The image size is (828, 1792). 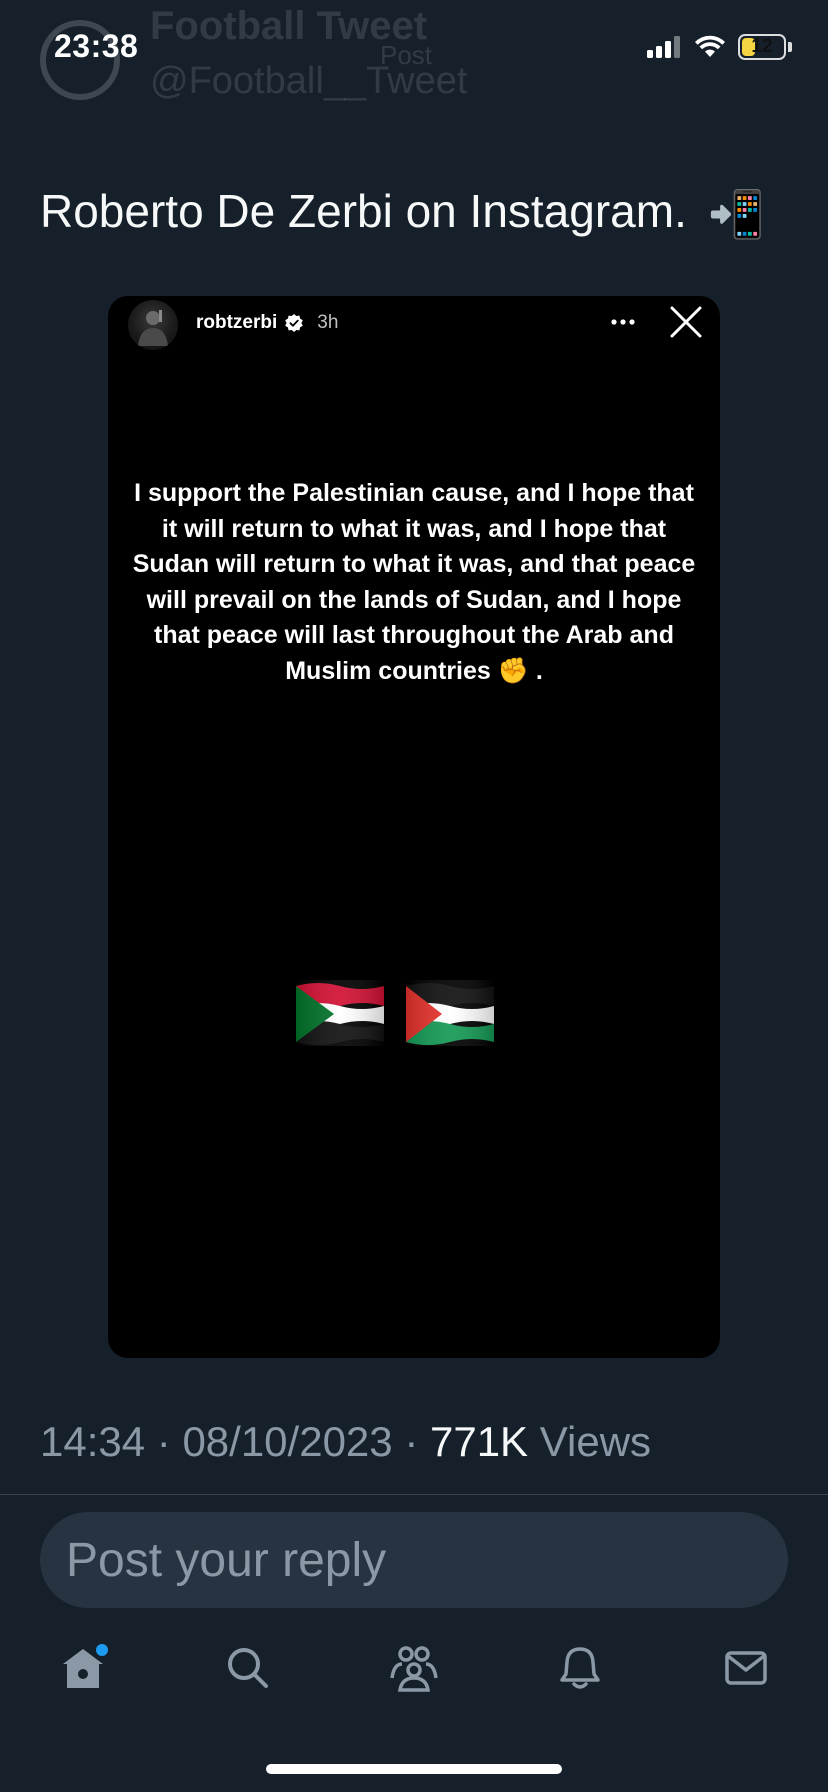 What do you see at coordinates (102, 1650) in the screenshot?
I see `home-notification-dot` at bounding box center [102, 1650].